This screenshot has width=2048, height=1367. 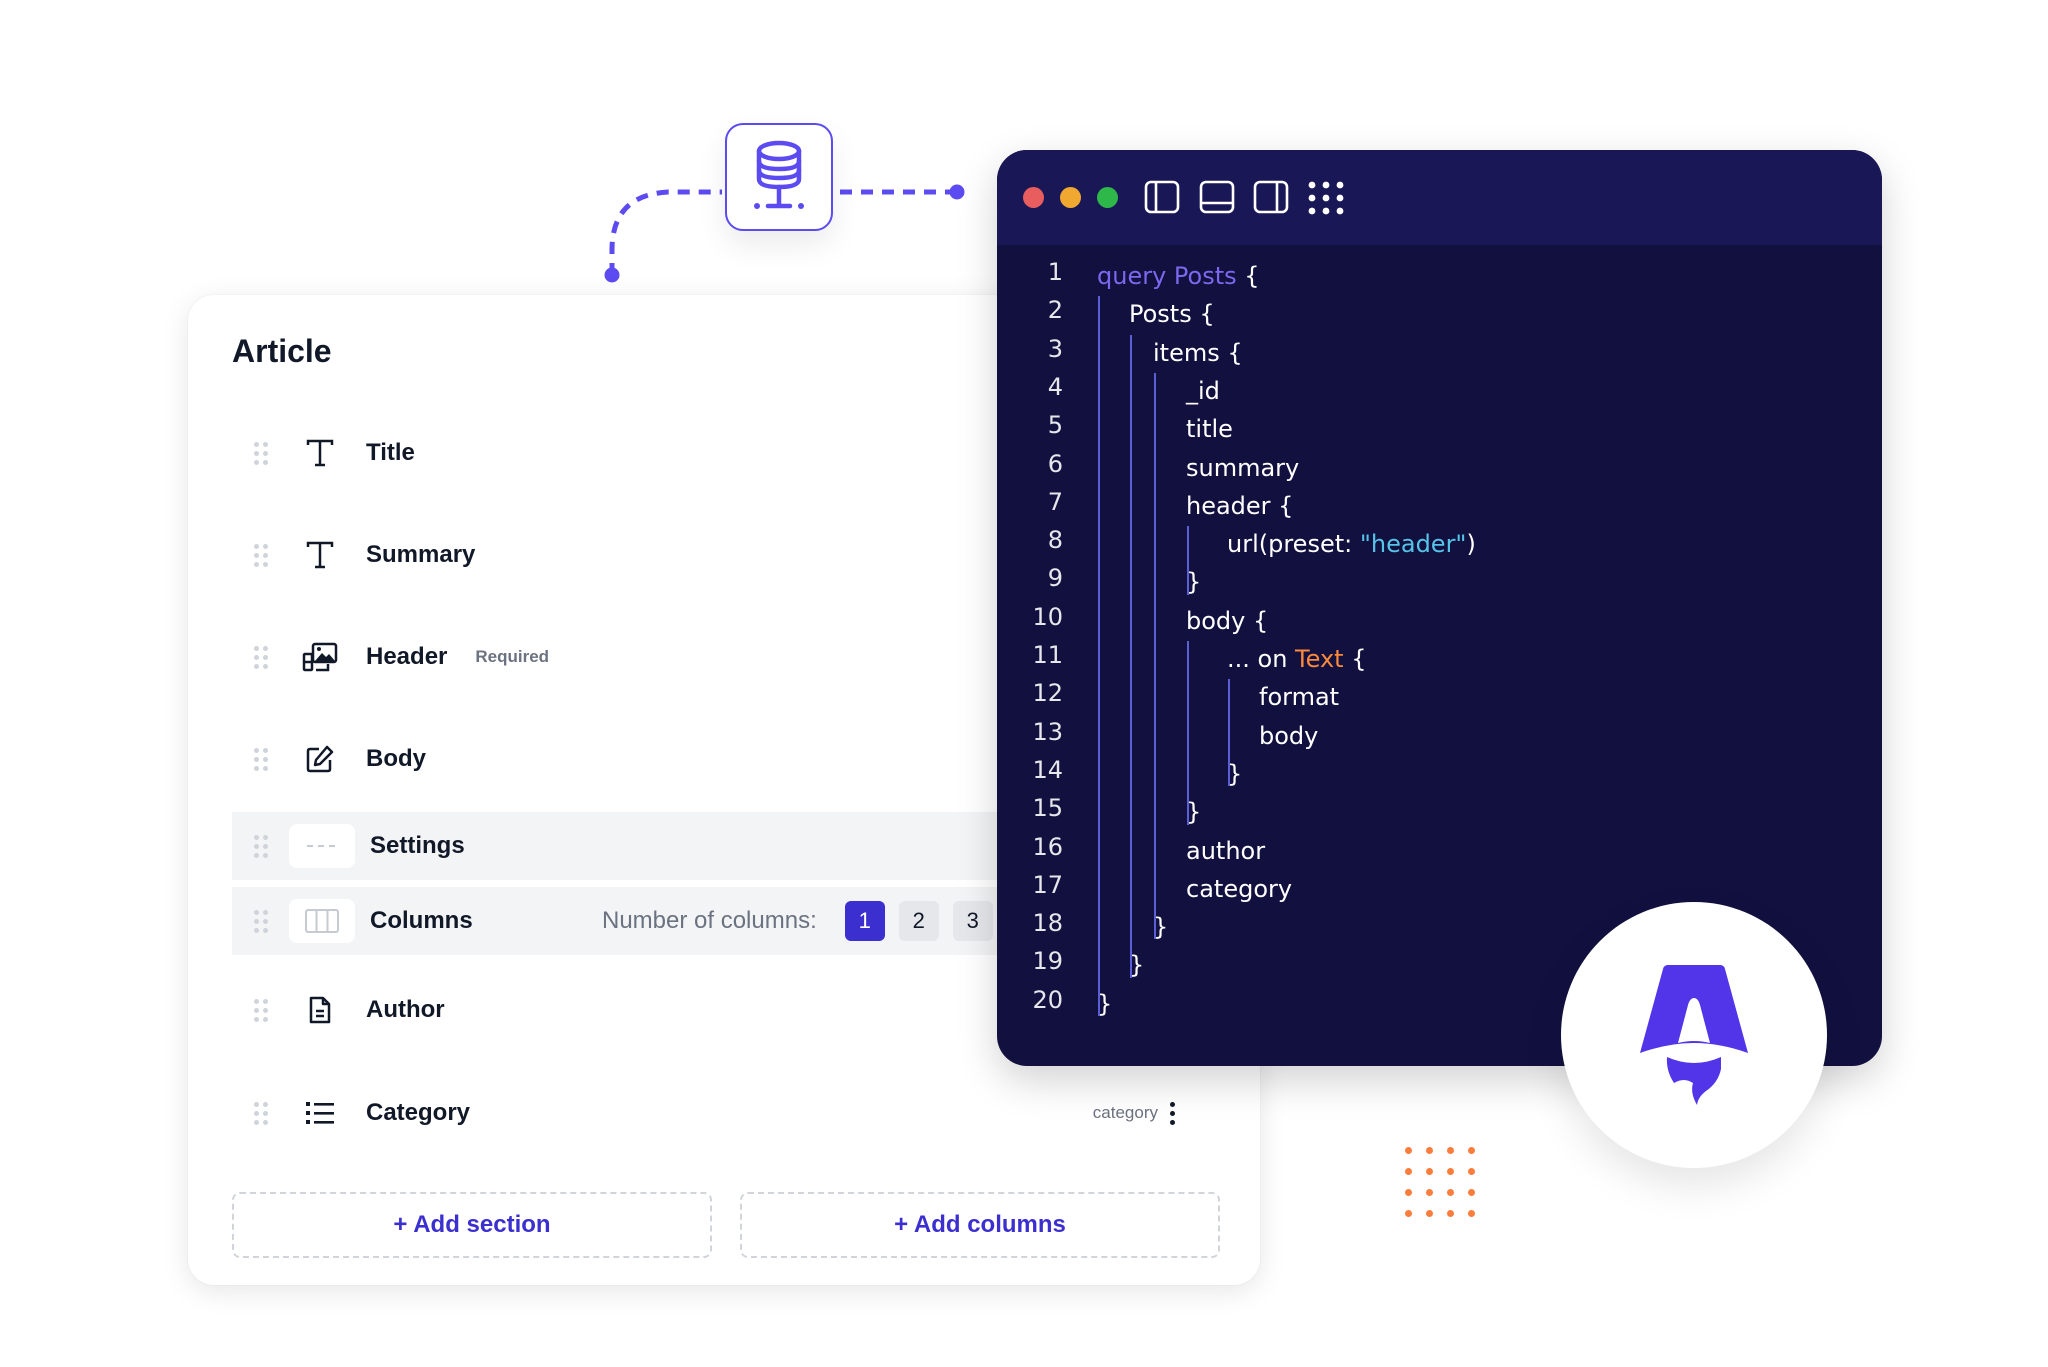 What do you see at coordinates (1047, 961) in the screenshot?
I see `line-number: 19` at bounding box center [1047, 961].